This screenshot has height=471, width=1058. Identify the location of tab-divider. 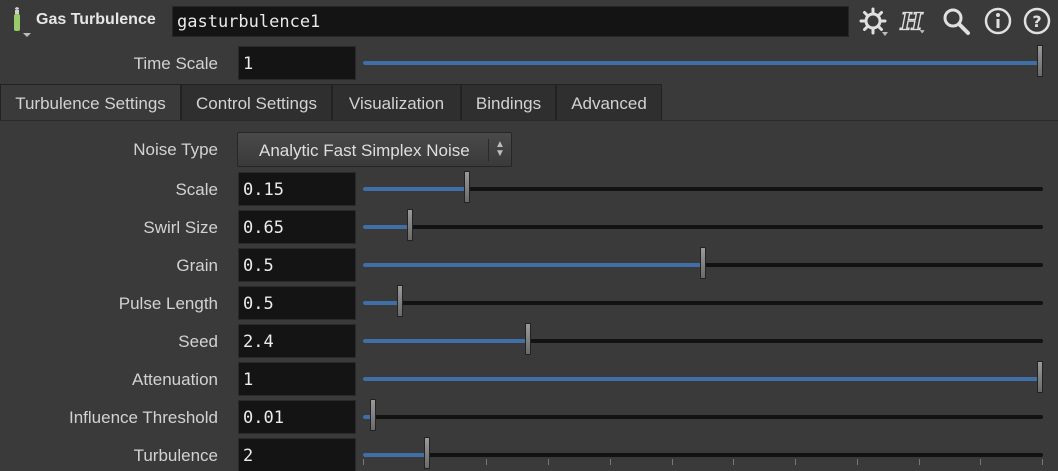
(529, 120).